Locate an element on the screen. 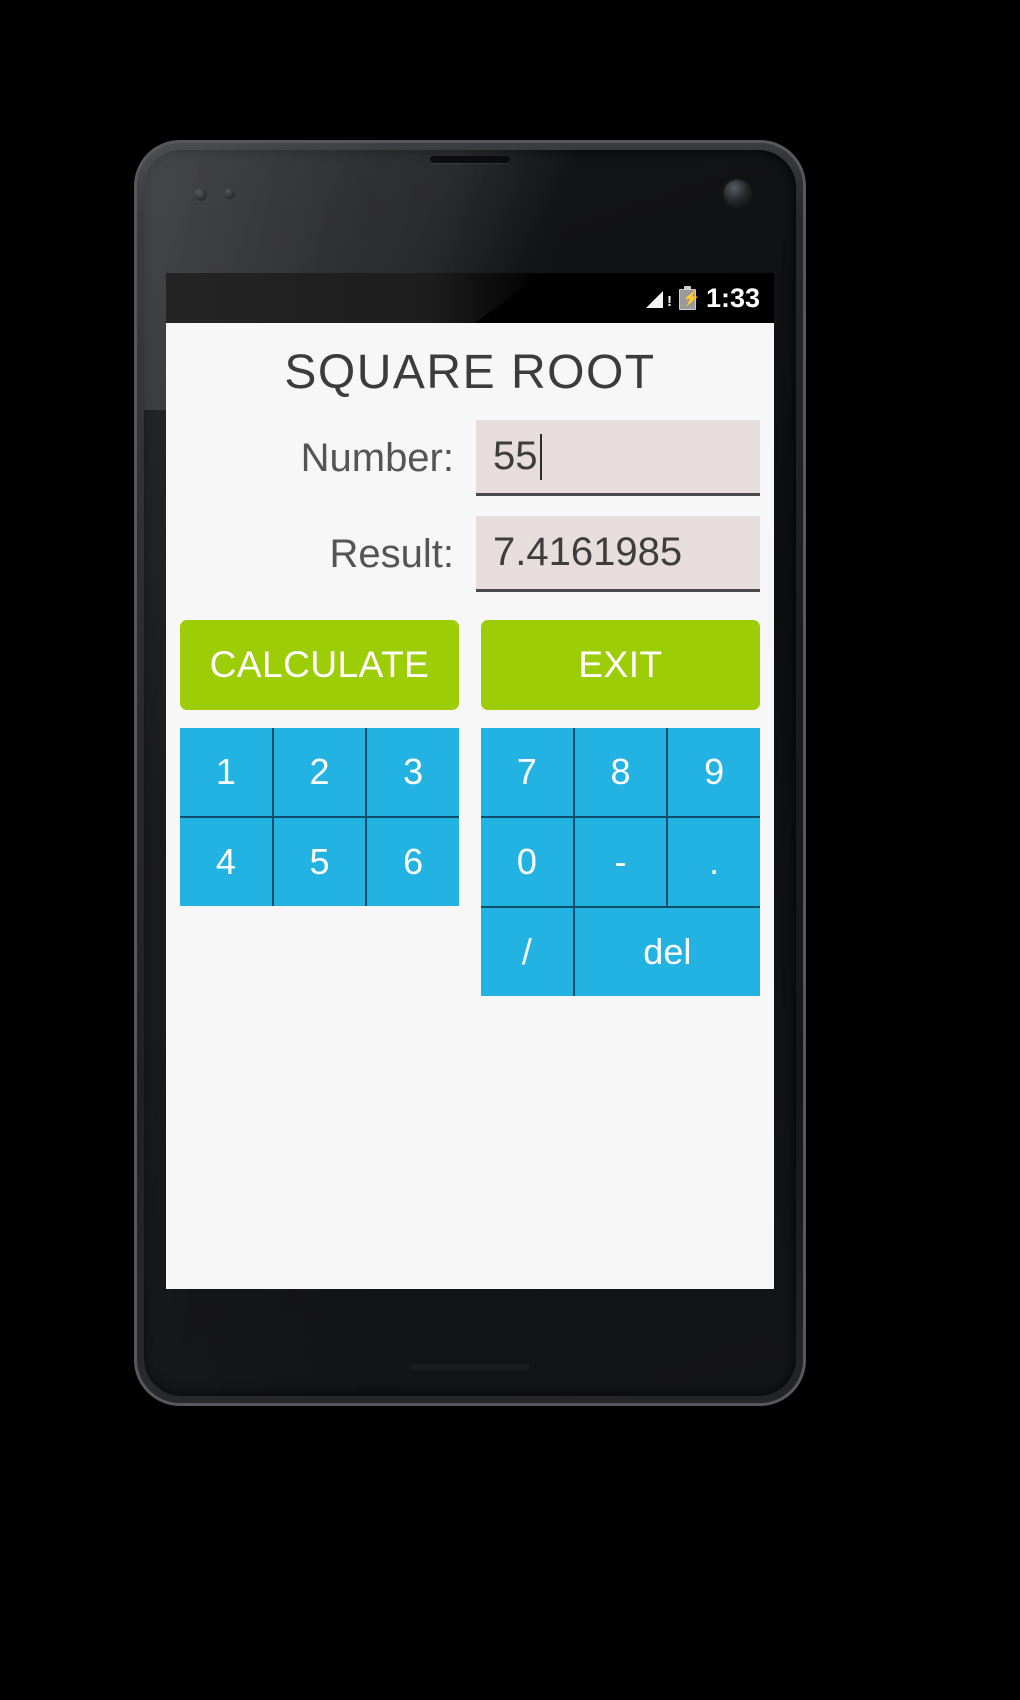  keypad-right: 7 8 9 0 - . / del is located at coordinates (620, 862).